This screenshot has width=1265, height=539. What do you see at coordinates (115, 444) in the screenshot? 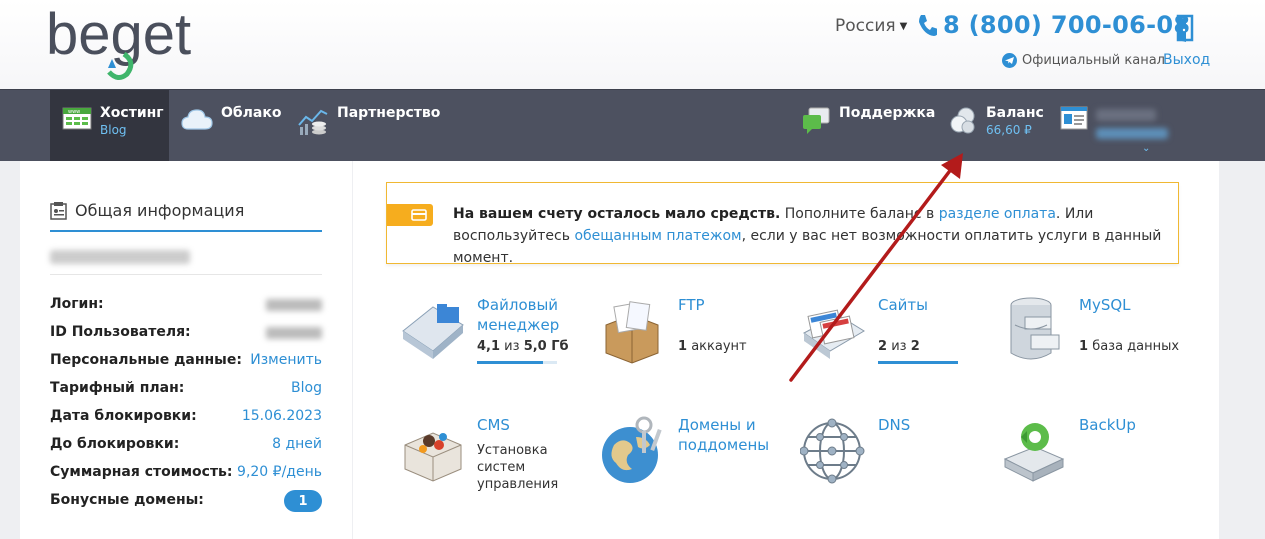
I see `days-left-label: До блокировки:` at bounding box center [115, 444].